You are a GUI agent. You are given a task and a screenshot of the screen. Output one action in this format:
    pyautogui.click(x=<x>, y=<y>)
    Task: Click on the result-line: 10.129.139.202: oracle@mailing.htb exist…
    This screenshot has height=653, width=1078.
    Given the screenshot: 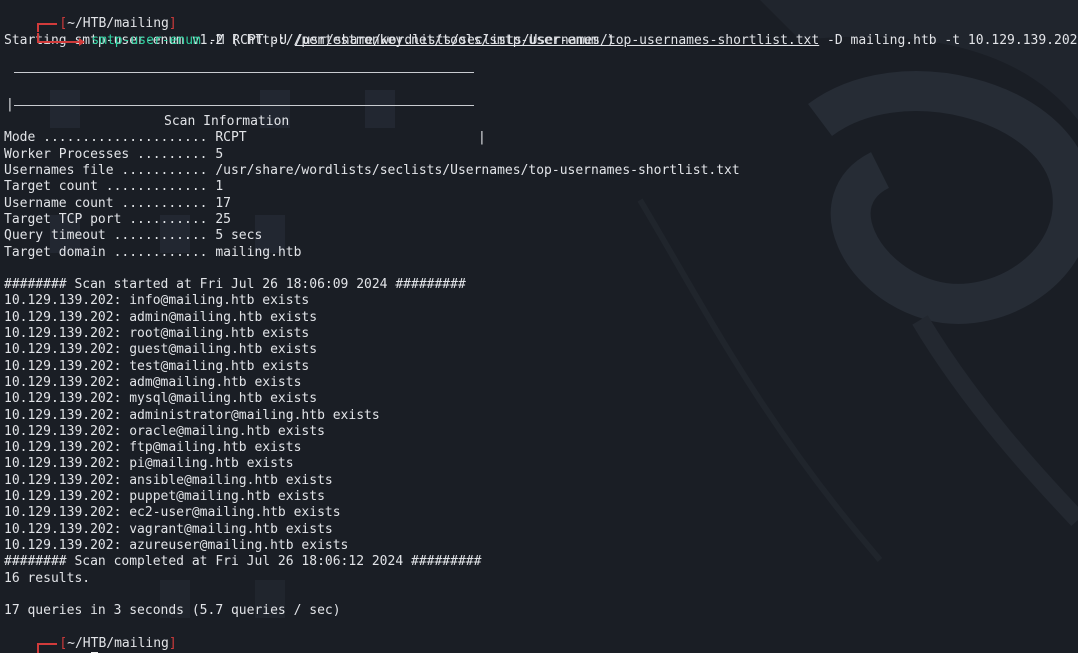 What is the action you would take?
    pyautogui.click(x=164, y=431)
    